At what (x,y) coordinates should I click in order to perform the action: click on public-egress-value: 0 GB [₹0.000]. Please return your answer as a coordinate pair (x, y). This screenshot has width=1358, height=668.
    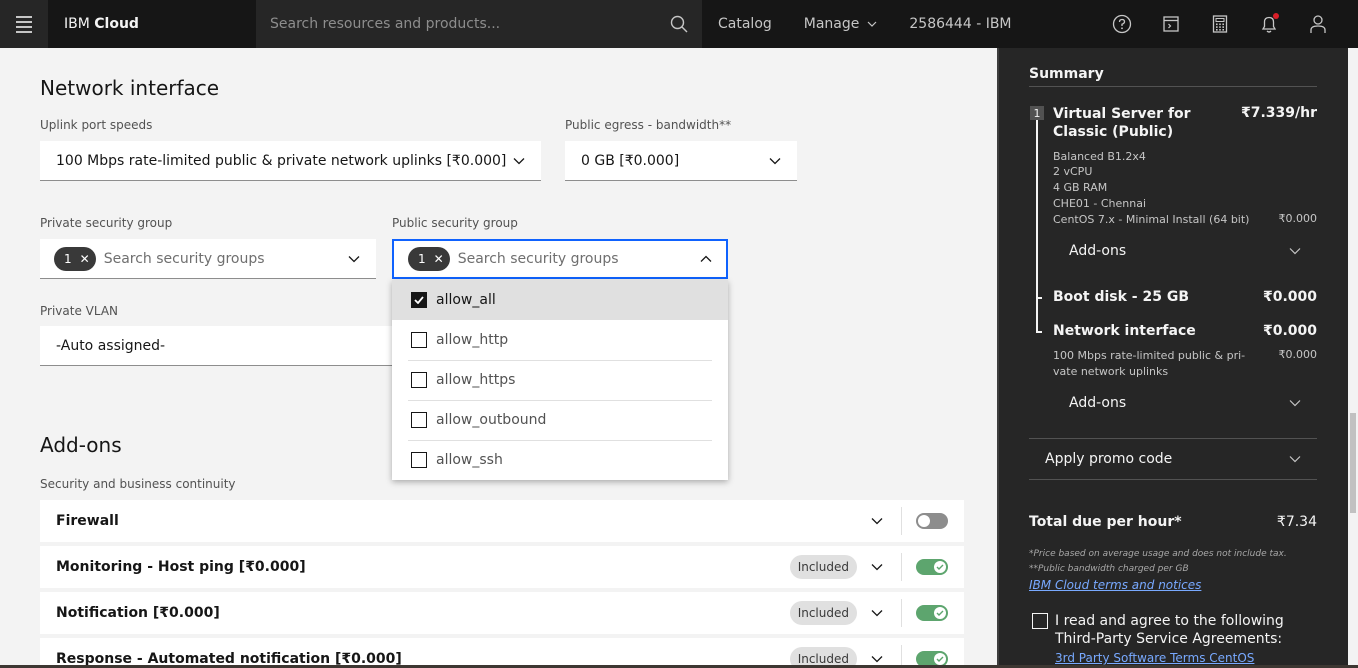
    Looking at the image, I should click on (630, 160).